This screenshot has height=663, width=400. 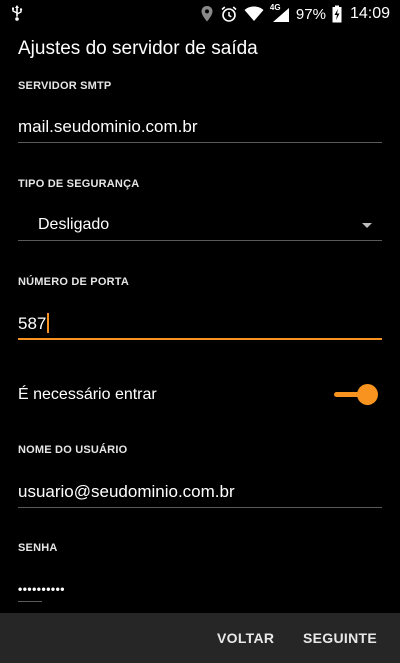 What do you see at coordinates (369, 13) in the screenshot?
I see `clock: 14:09` at bounding box center [369, 13].